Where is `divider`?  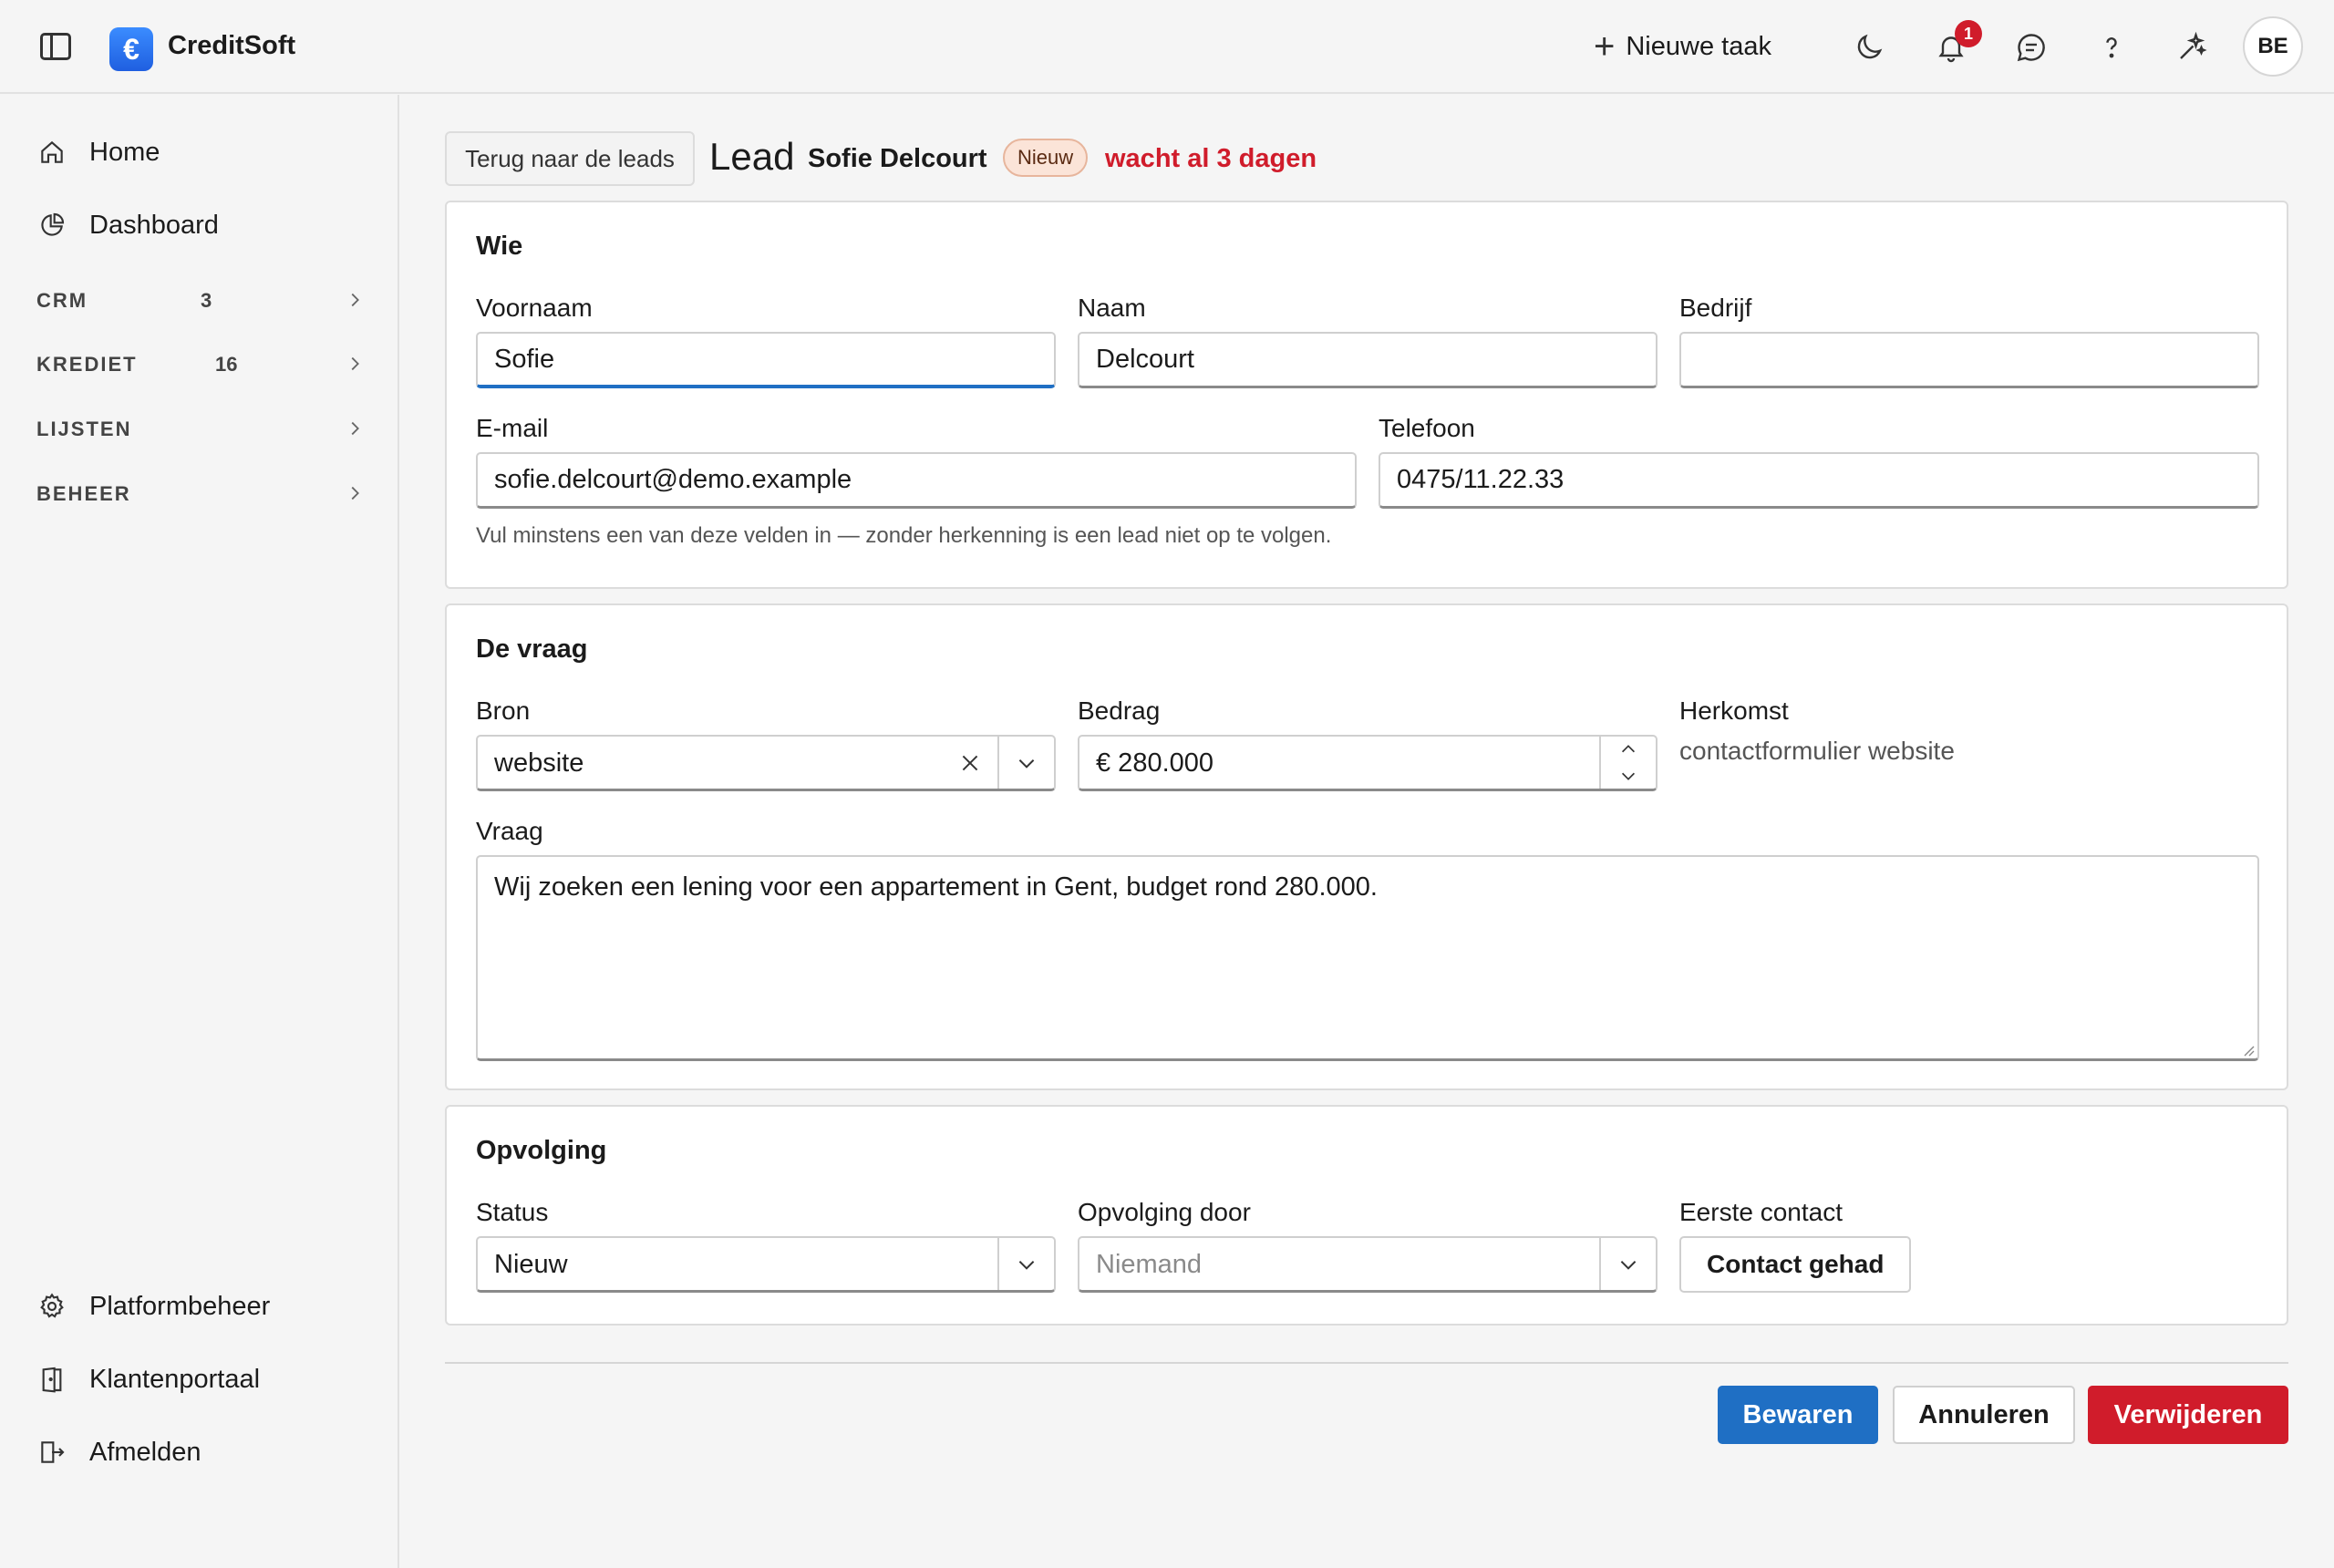
divider is located at coordinates (1366, 1363).